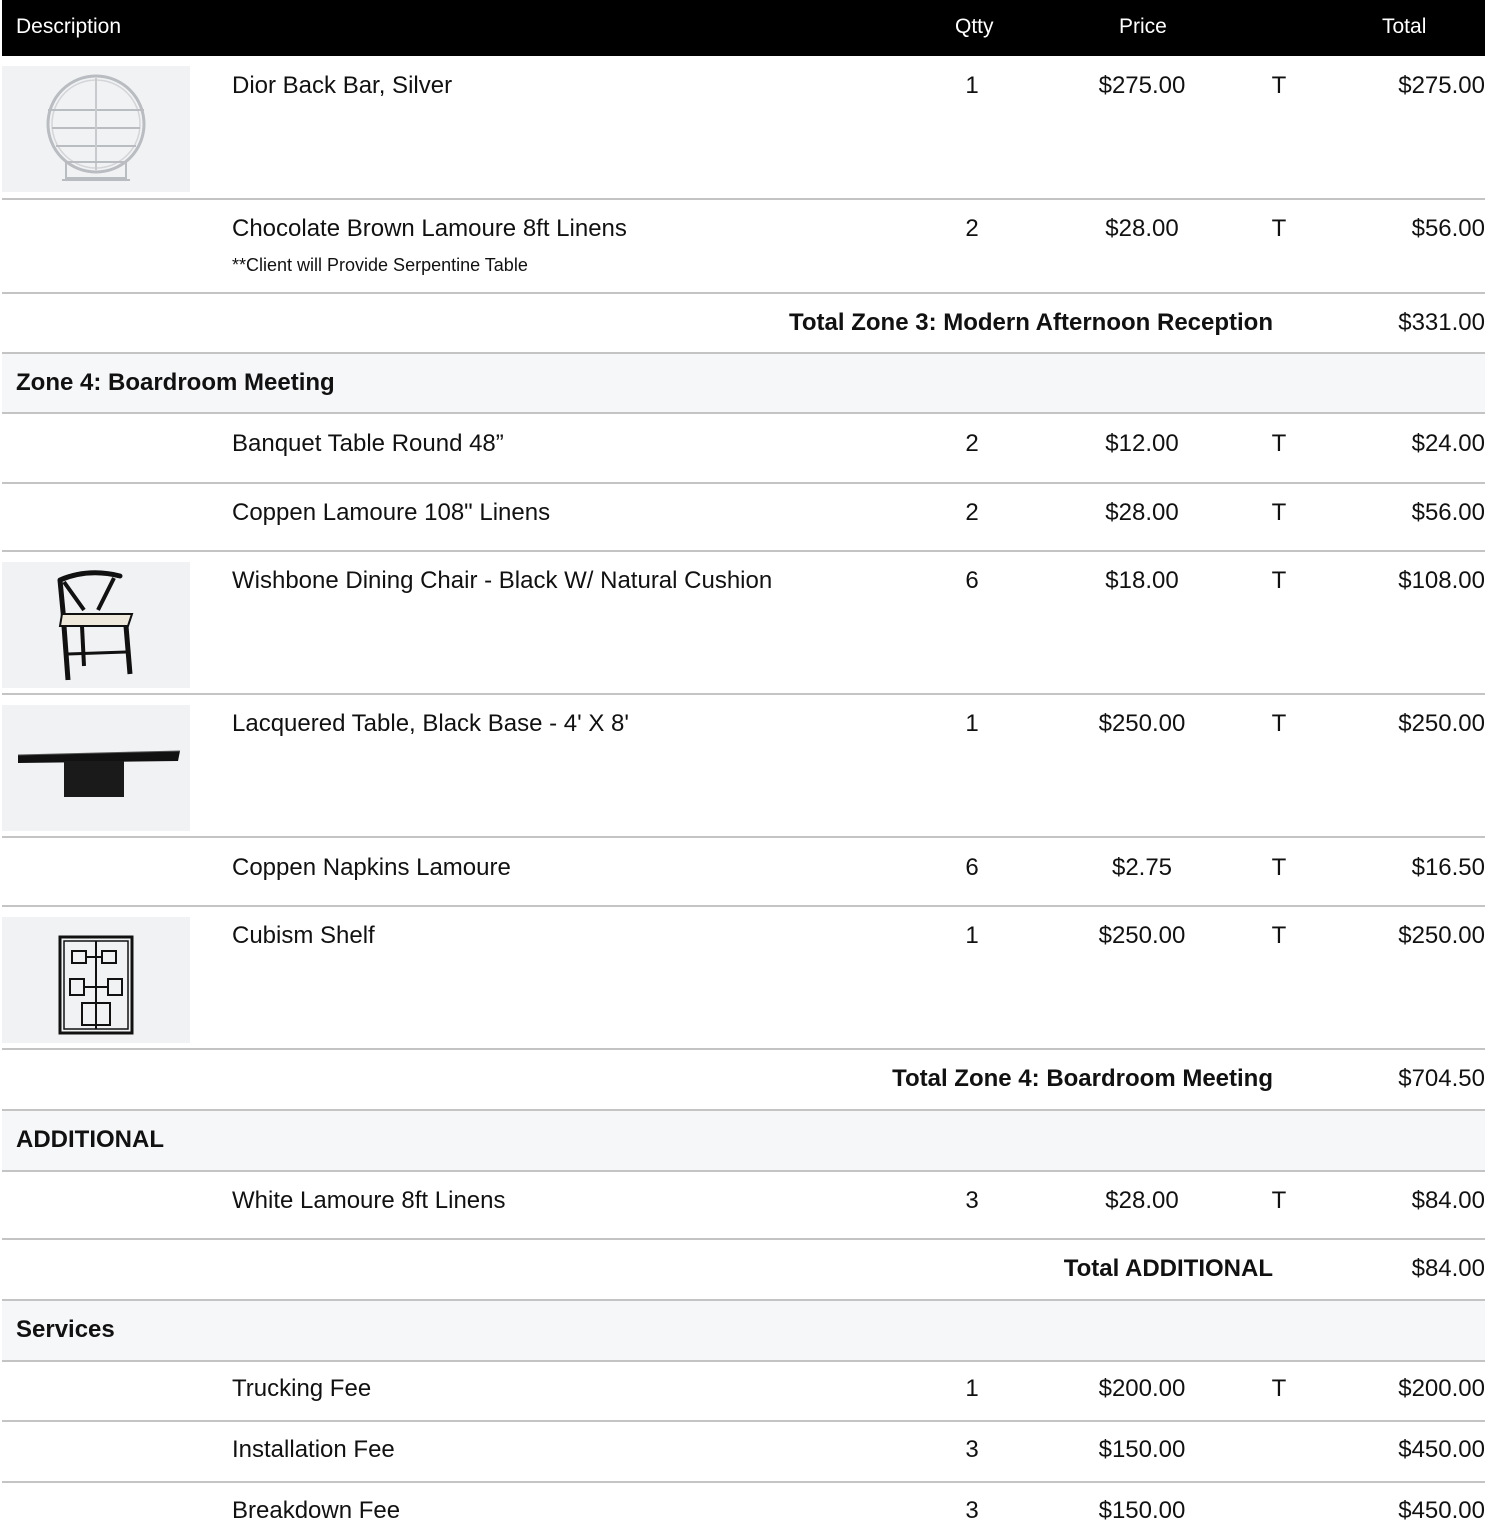 The height and width of the screenshot is (1528, 1485). Describe the element at coordinates (1441, 85) in the screenshot. I see `item-total: $275.00` at that location.